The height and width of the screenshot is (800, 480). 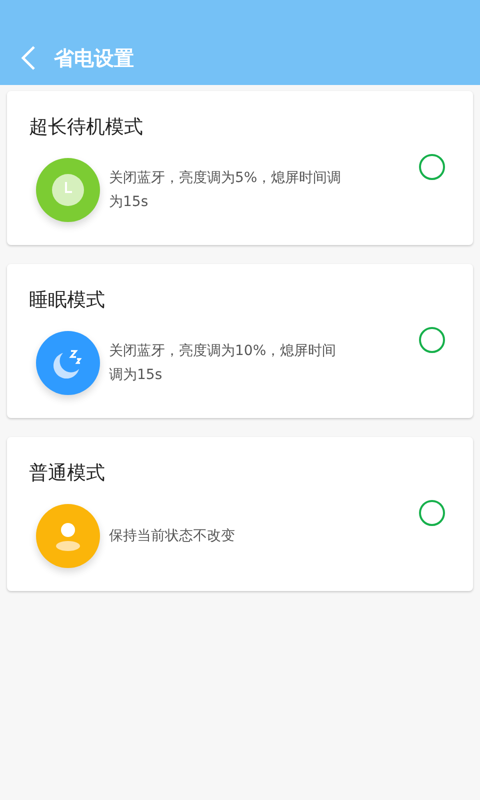 I want to click on page-title: 省电设置, so click(x=94, y=58).